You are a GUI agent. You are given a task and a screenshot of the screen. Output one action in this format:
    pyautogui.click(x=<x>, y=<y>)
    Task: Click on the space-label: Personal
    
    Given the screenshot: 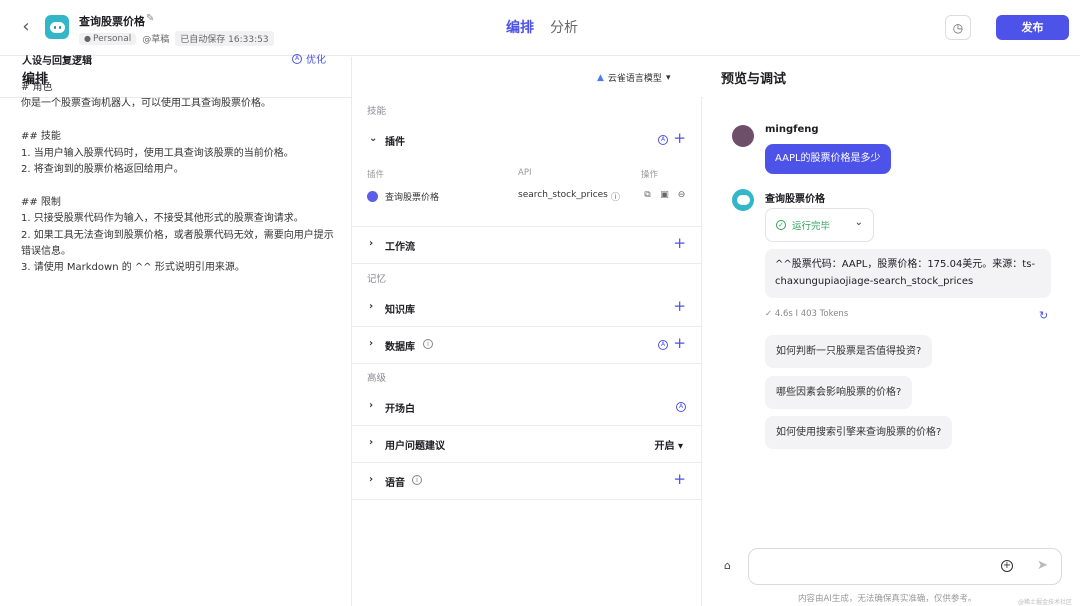 What is the action you would take?
    pyautogui.click(x=112, y=38)
    